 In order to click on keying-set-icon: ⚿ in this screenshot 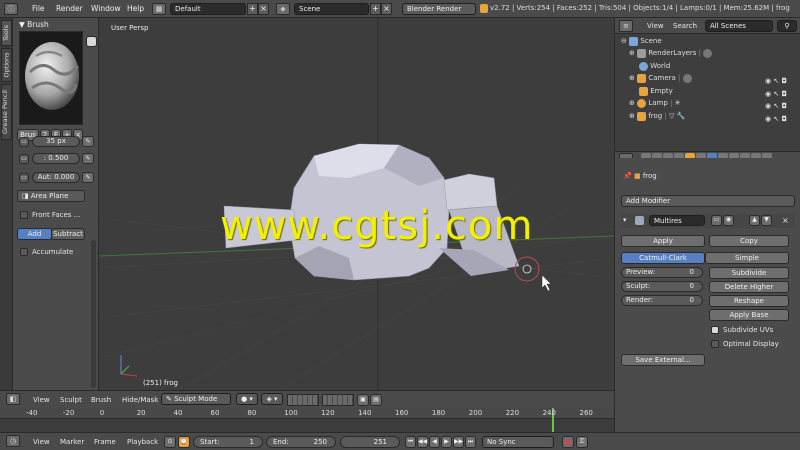, I will do `click(582, 442)`.